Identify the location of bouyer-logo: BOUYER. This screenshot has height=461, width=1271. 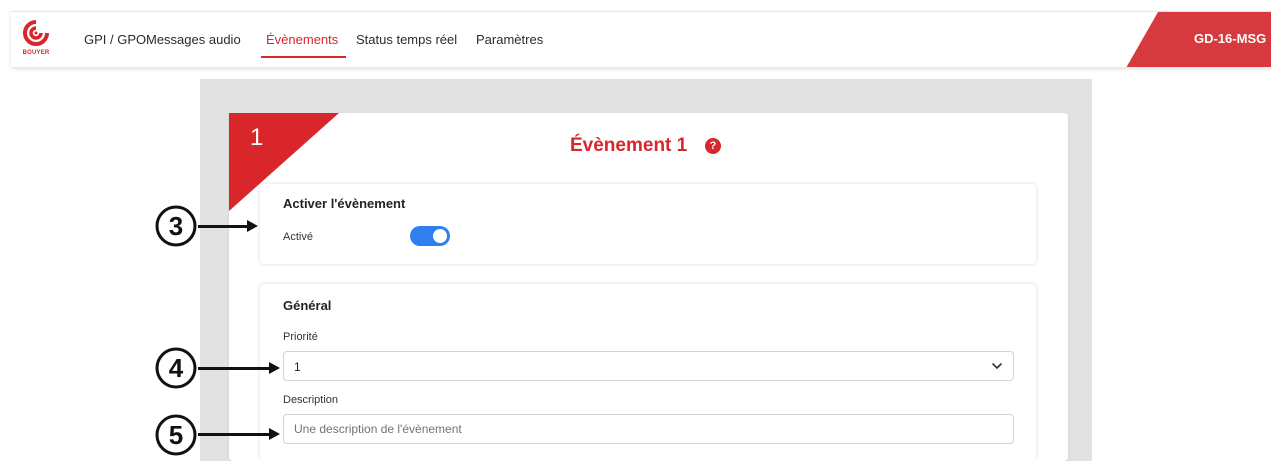
(36, 38).